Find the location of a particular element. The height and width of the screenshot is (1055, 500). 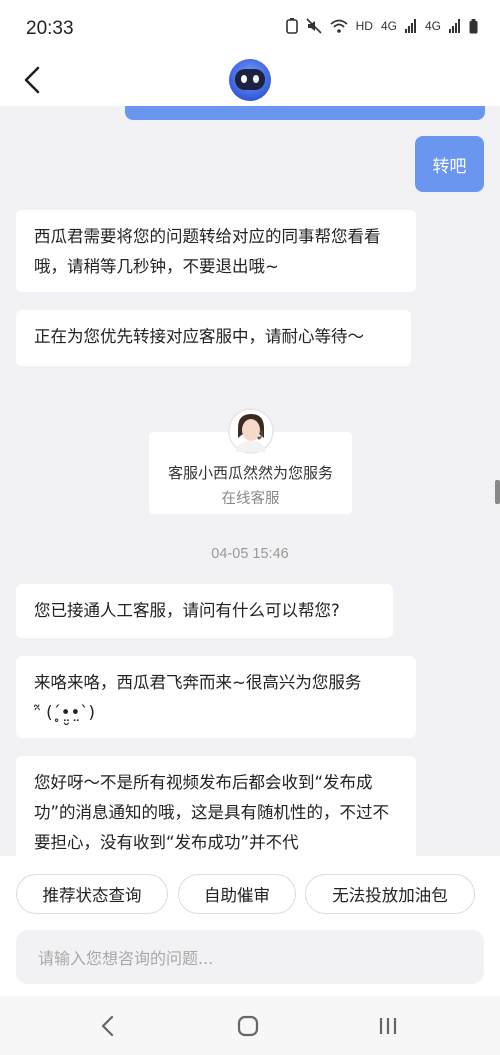

agent-card: 客服小西瓜然然为您服务 在线客服 is located at coordinates (250, 461).